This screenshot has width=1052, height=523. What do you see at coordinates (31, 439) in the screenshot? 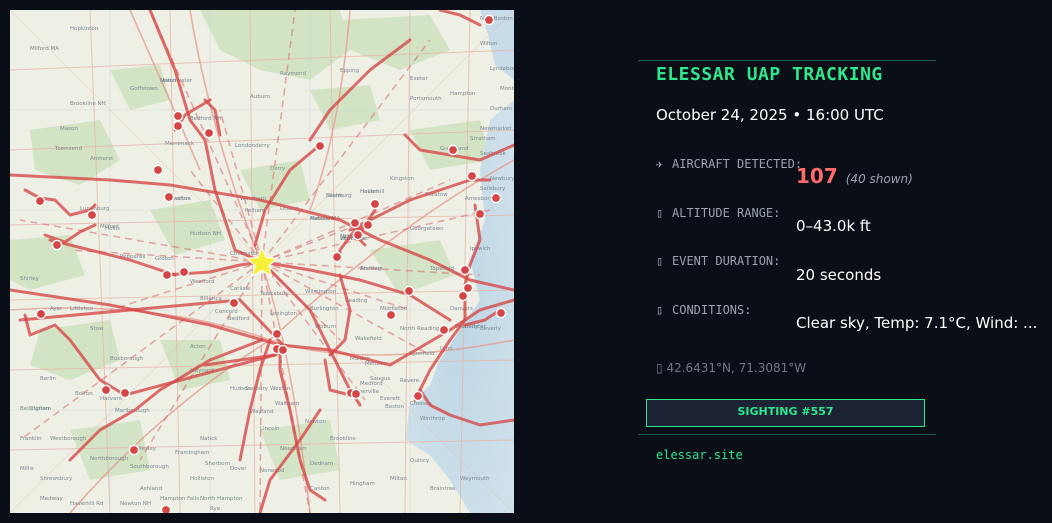
I see `map-place-label: Franklin` at bounding box center [31, 439].